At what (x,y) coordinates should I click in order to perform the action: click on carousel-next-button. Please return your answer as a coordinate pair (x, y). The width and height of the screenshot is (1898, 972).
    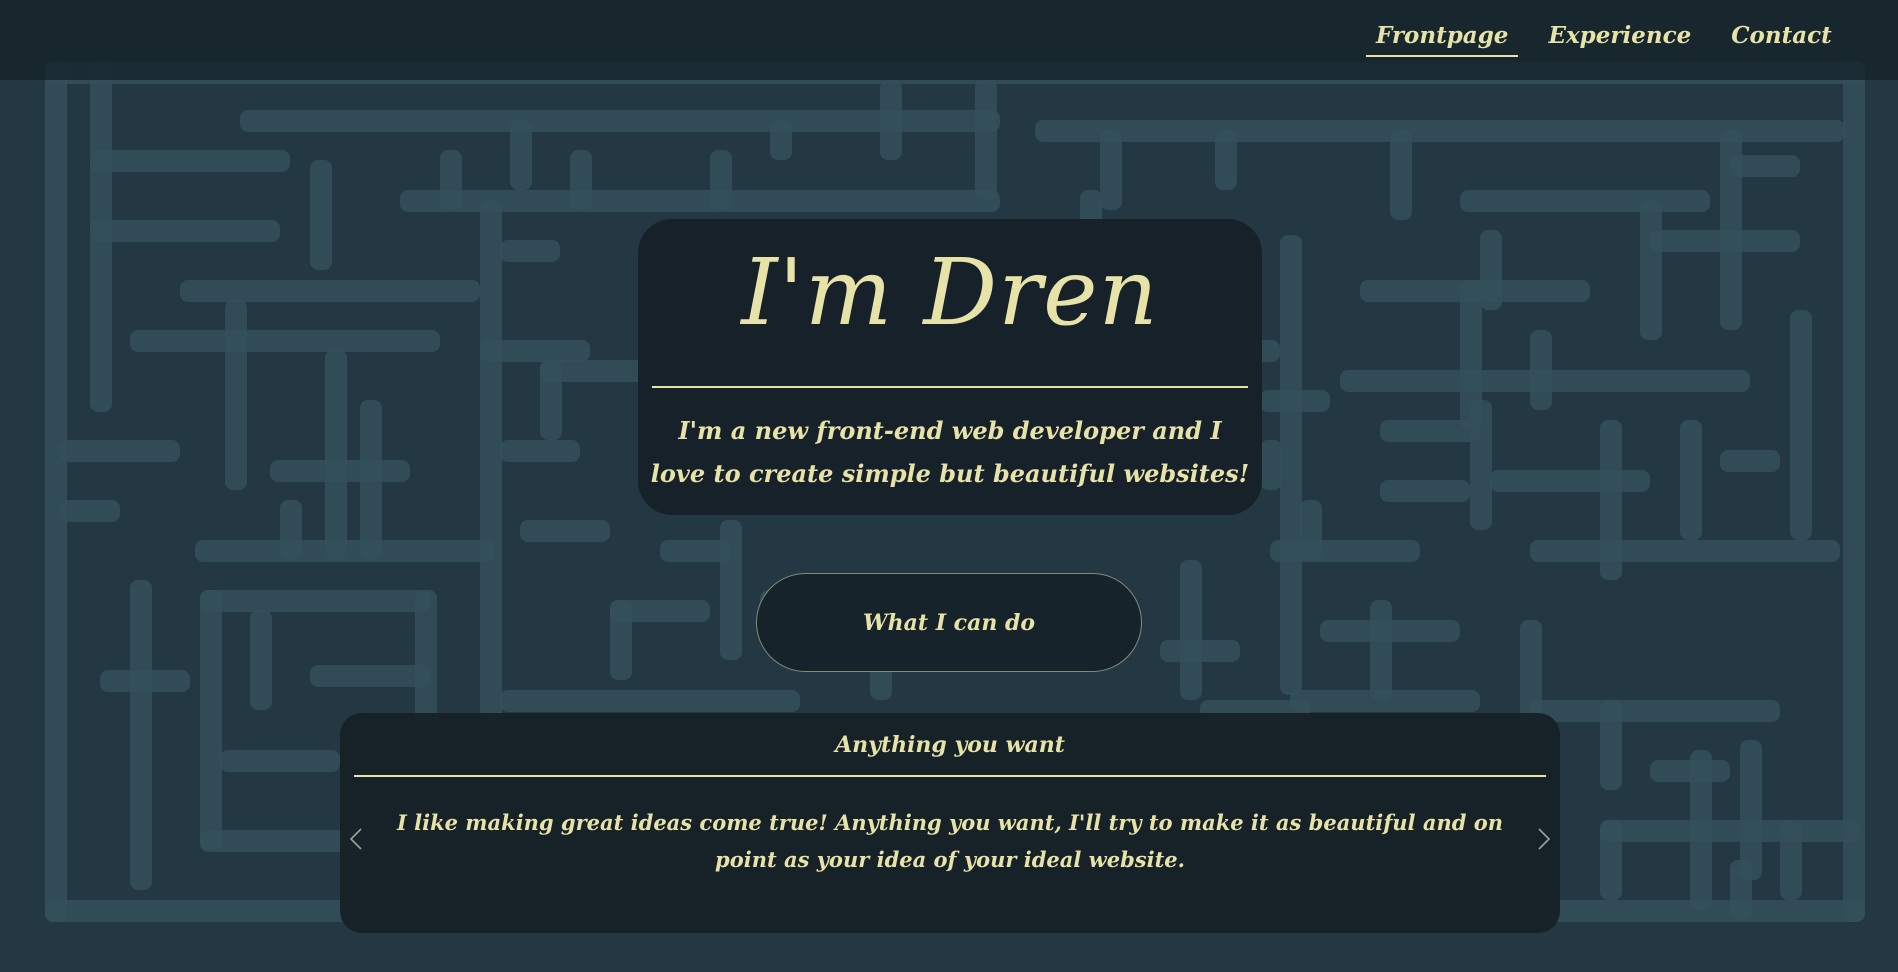
    Looking at the image, I should click on (1544, 839).